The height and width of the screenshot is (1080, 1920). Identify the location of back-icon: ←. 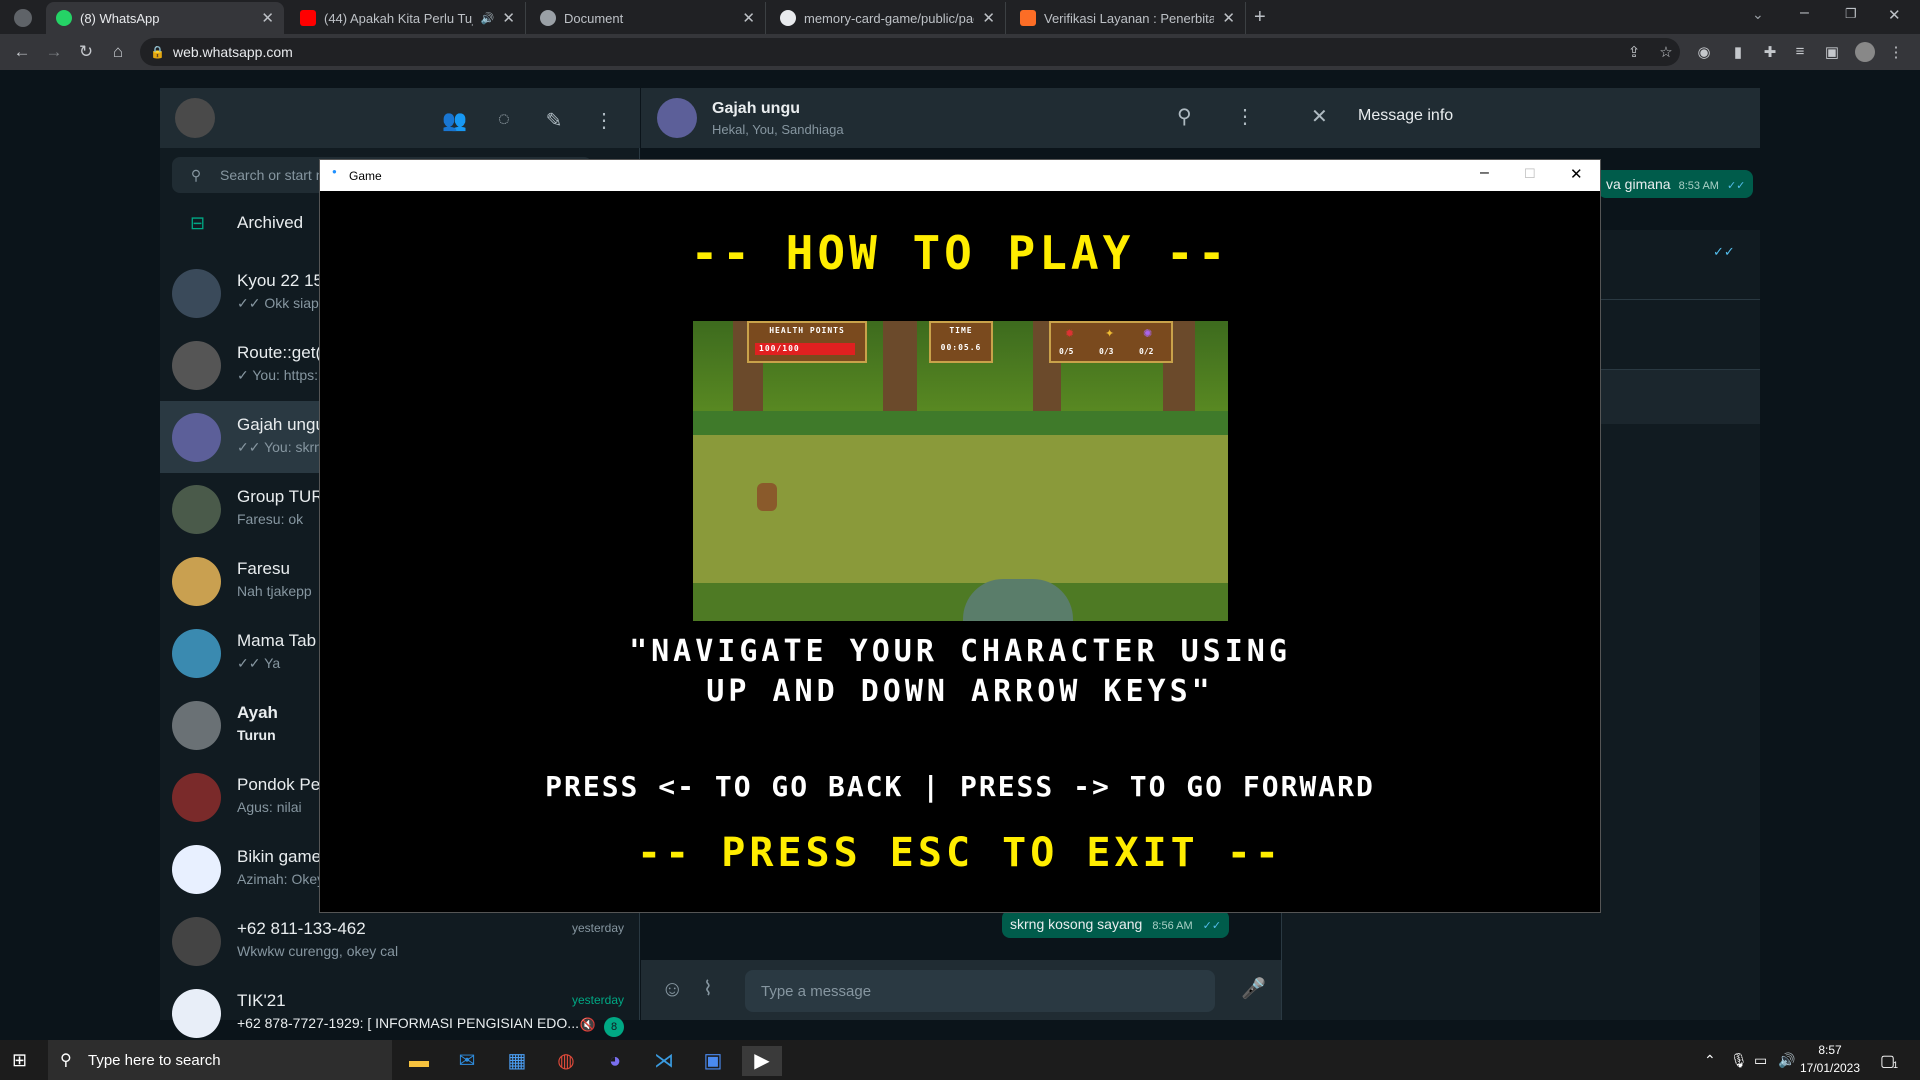
(22, 52).